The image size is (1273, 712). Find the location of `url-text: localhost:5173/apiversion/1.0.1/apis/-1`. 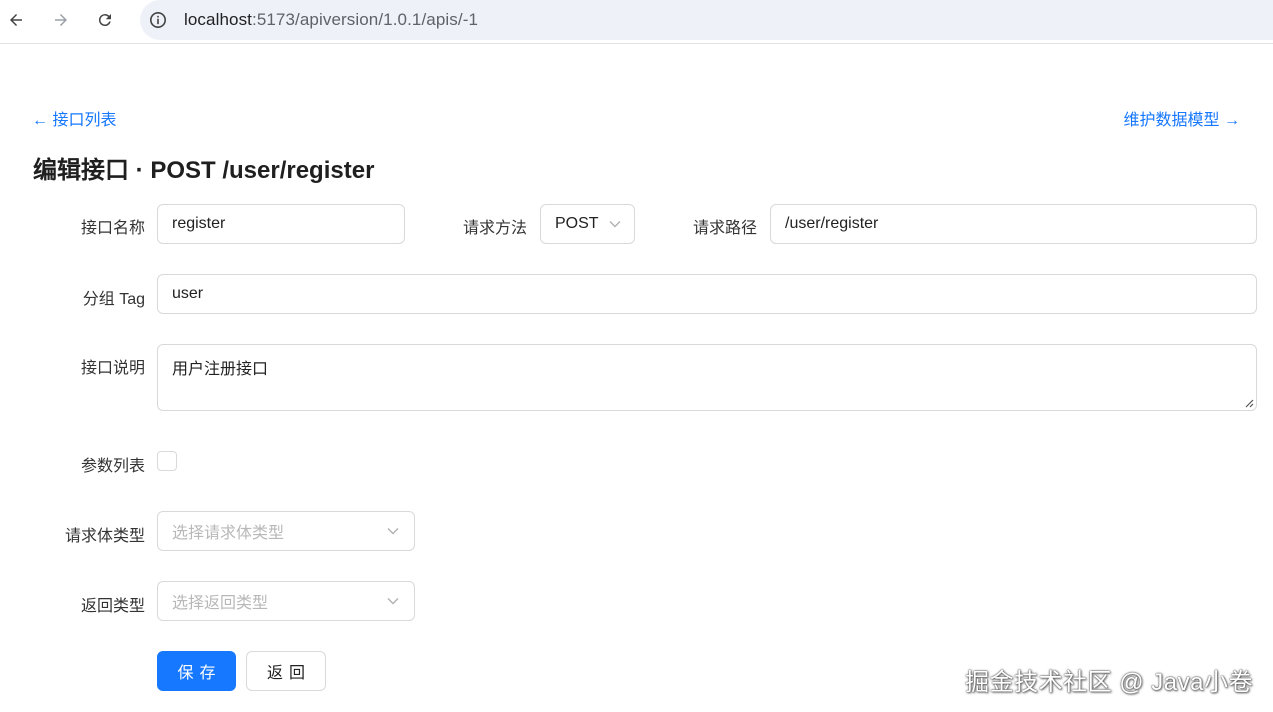

url-text: localhost:5173/apiversion/1.0.1/apis/-1 is located at coordinates (331, 20).